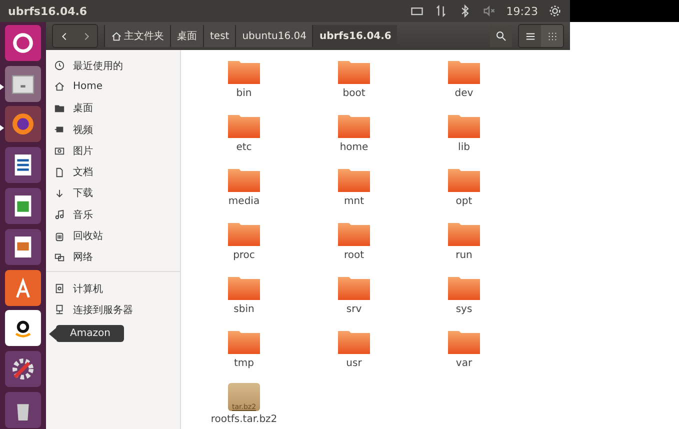 The width and height of the screenshot is (679, 429). Describe the element at coordinates (464, 93) in the screenshot. I see `file-name: dev` at that location.